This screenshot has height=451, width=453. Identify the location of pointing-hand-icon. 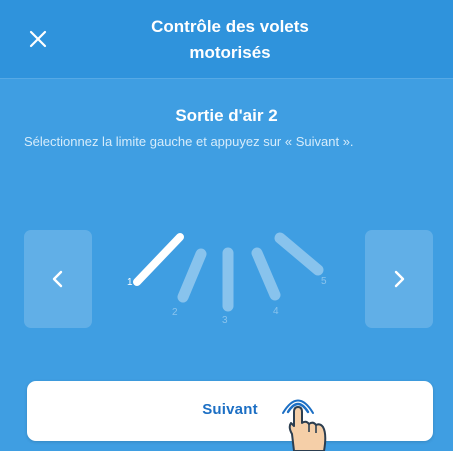
(304, 425).